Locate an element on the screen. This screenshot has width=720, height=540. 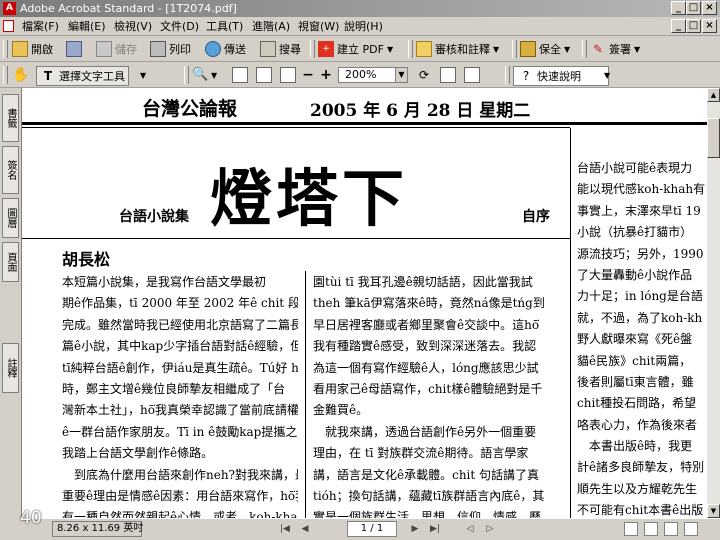
single-page-layout-icon is located at coordinates (631, 529).